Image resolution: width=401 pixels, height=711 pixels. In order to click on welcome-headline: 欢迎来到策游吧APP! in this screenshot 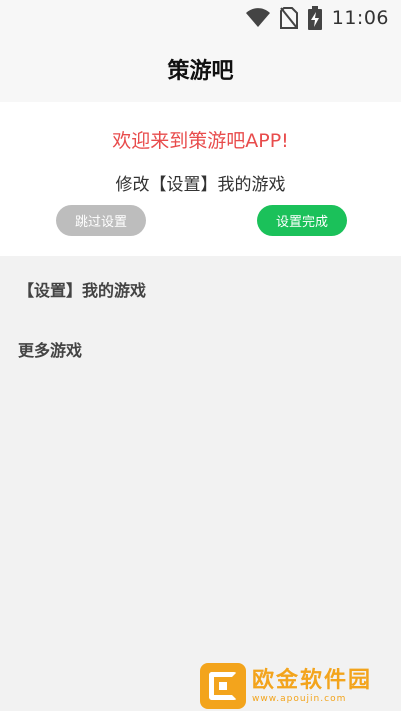, I will do `click(200, 141)`.